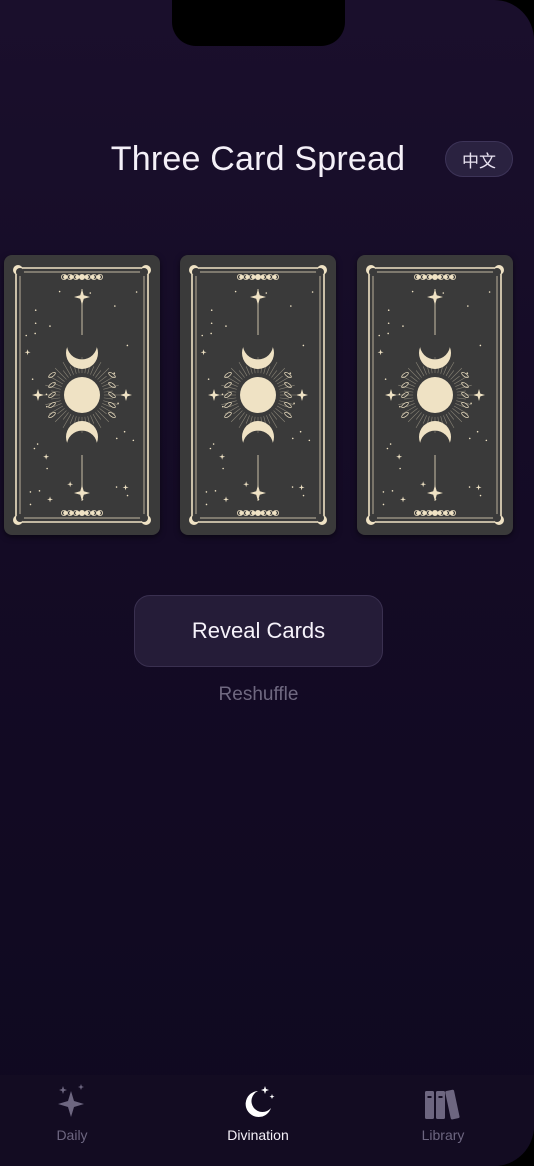 This screenshot has height=1166, width=534. What do you see at coordinates (258, 159) in the screenshot?
I see `page-title: Three Card Spread` at bounding box center [258, 159].